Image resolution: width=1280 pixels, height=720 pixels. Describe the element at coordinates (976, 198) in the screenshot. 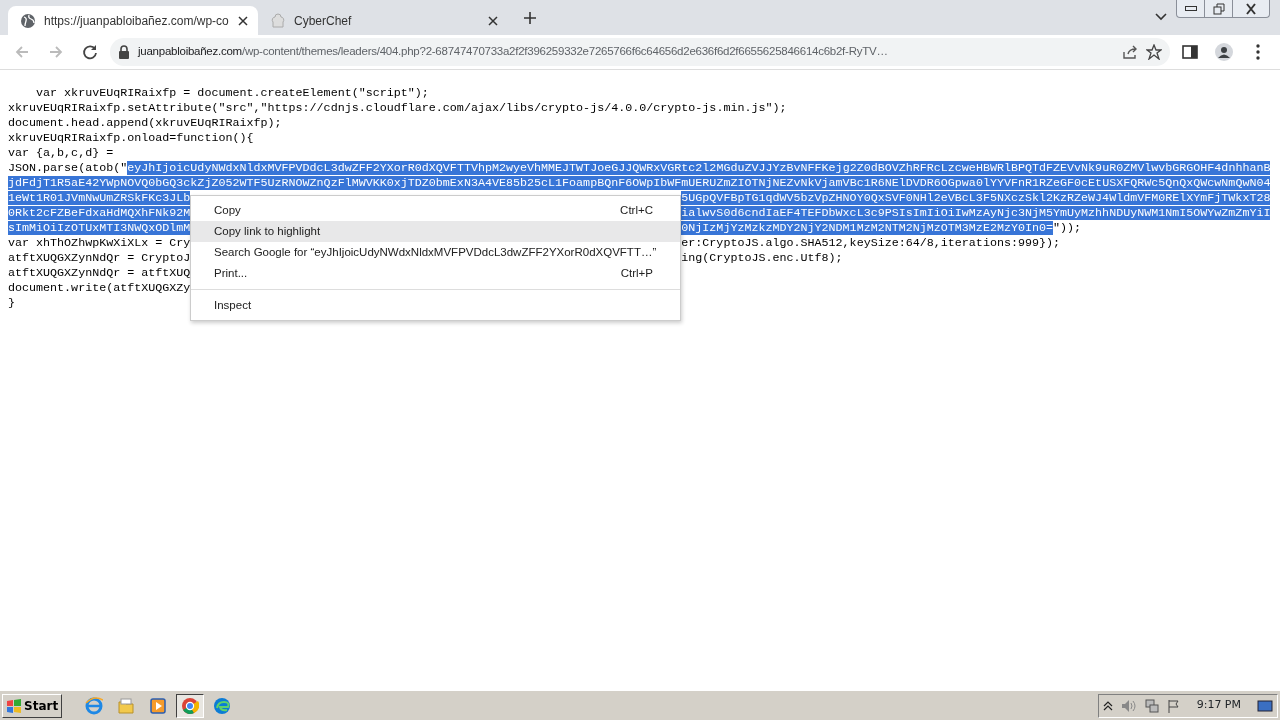

I see `selected-code-text: 5UGpQVFBpTG1qdWV5bzVpZHNOY0QxSVF0NHl2eVBcL3F5NXczSkl2KzRZeWJ4WldmVFM0RElXYmFjTWkxT28` at that location.